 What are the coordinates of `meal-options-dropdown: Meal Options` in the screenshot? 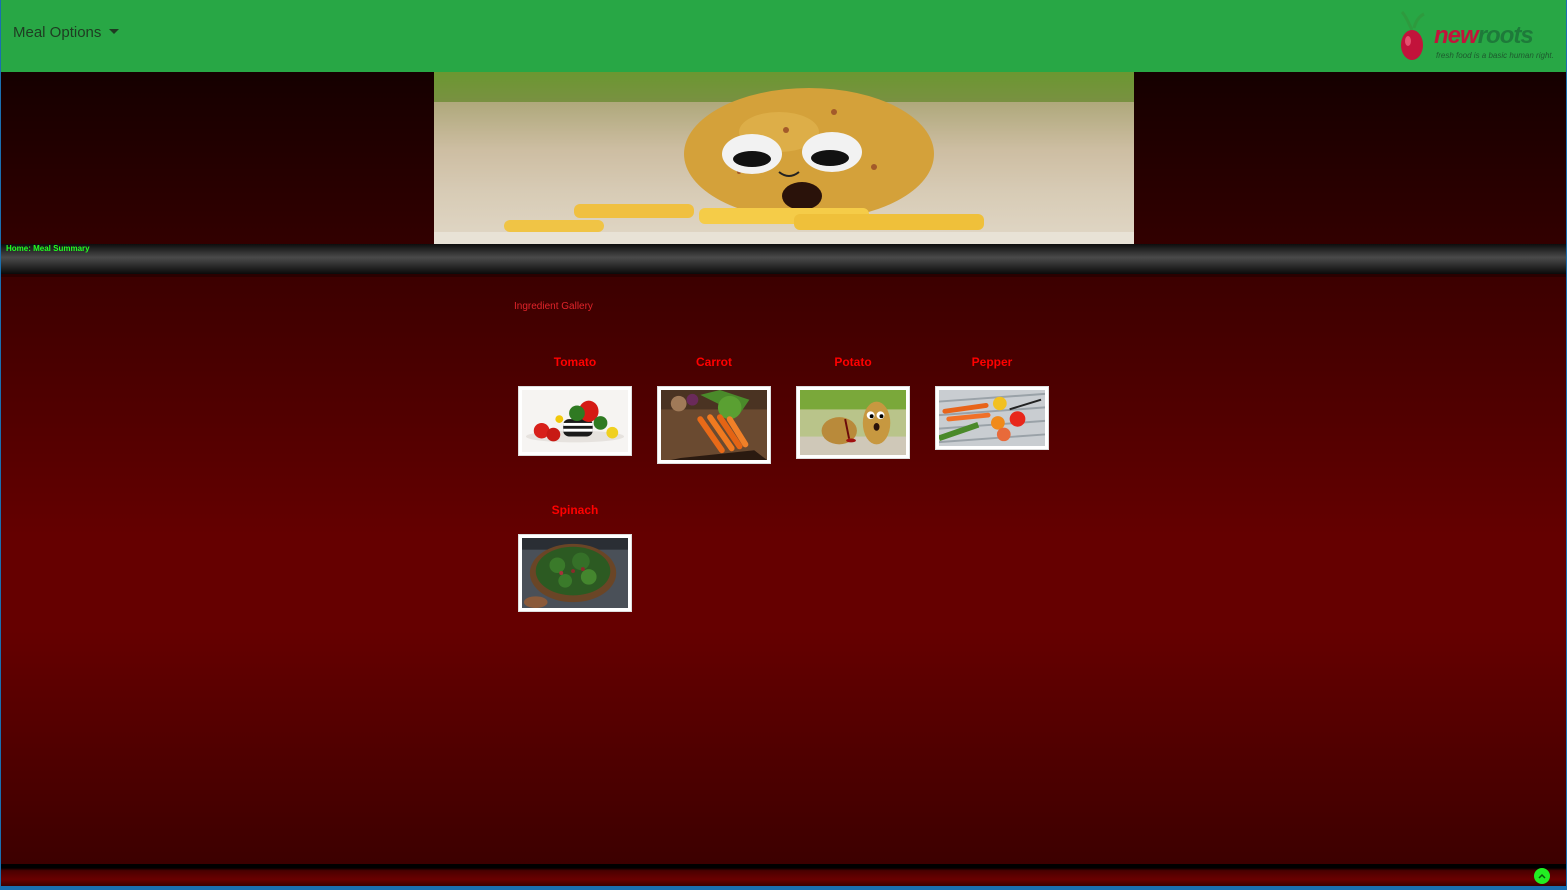 It's located at (66, 32).